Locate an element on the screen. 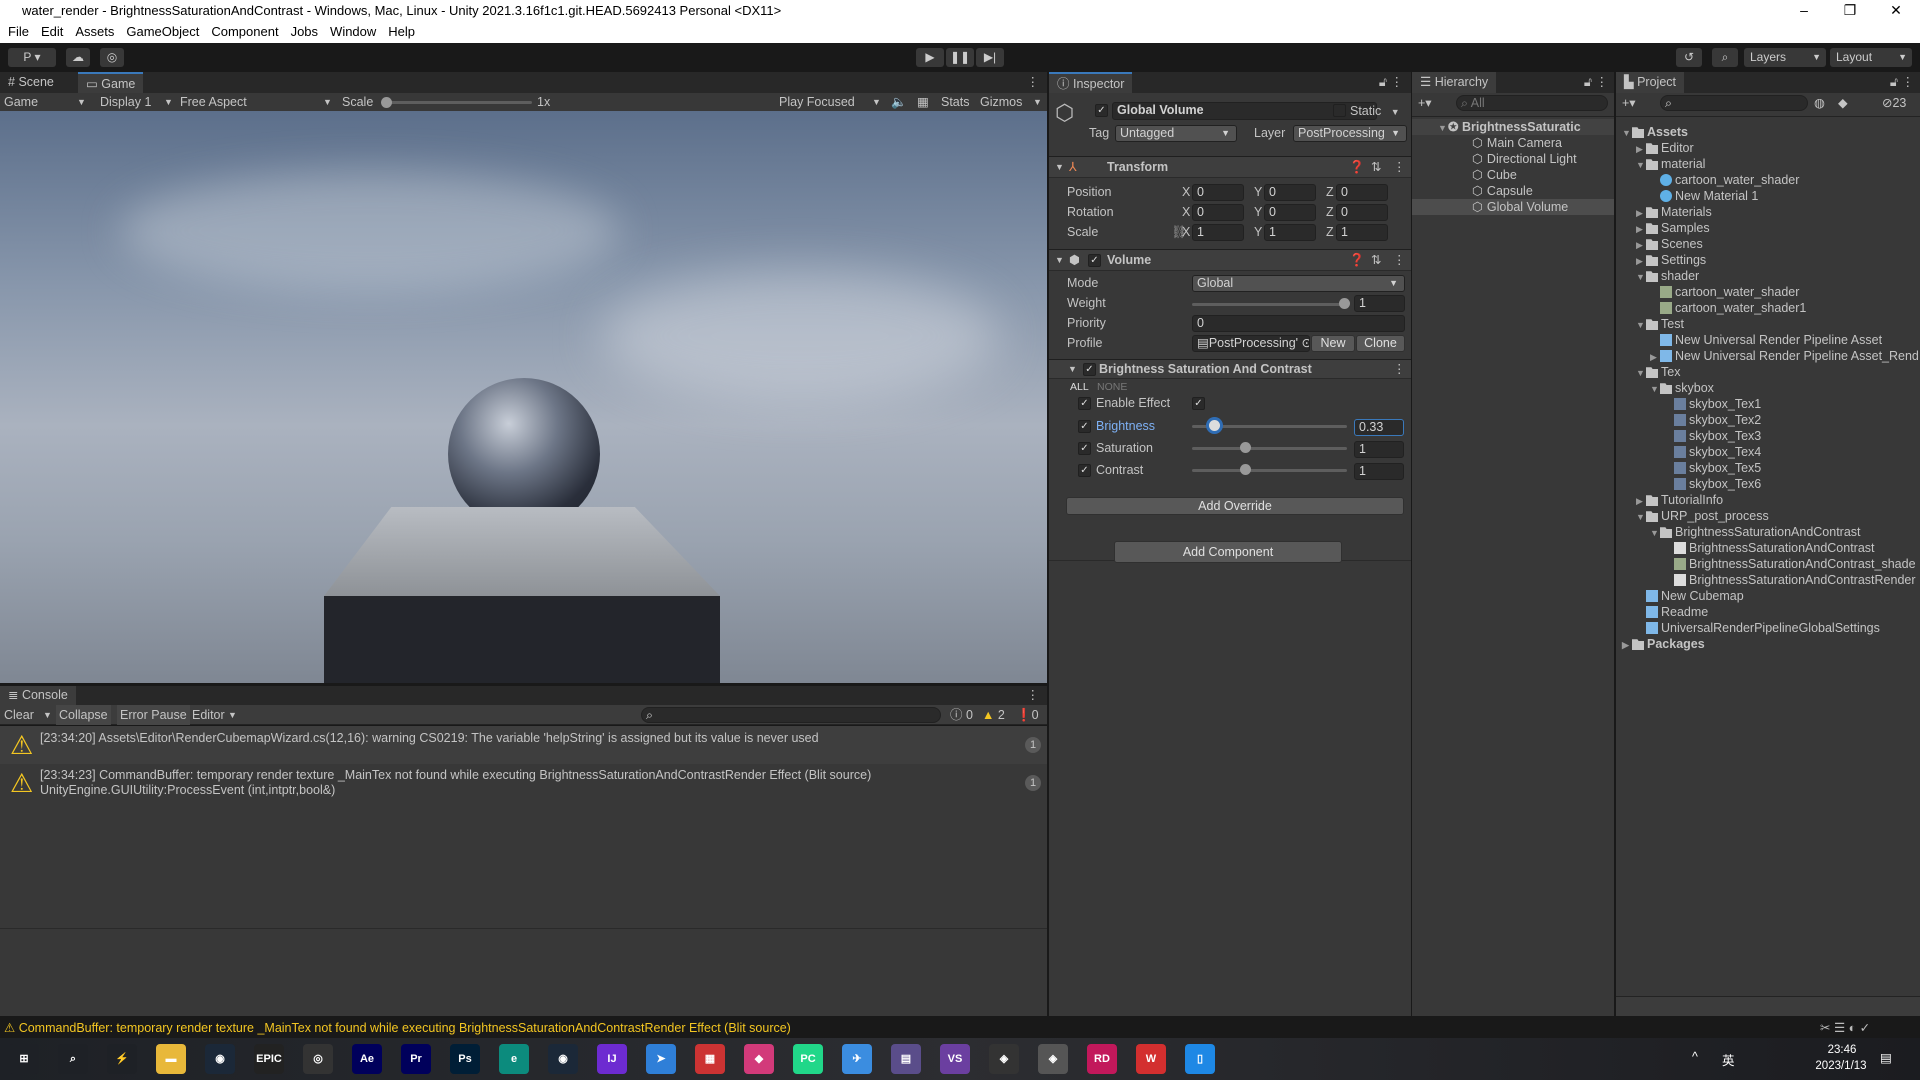 This screenshot has height=1080, width=1920. account-button: P ▾ is located at coordinates (32, 57).